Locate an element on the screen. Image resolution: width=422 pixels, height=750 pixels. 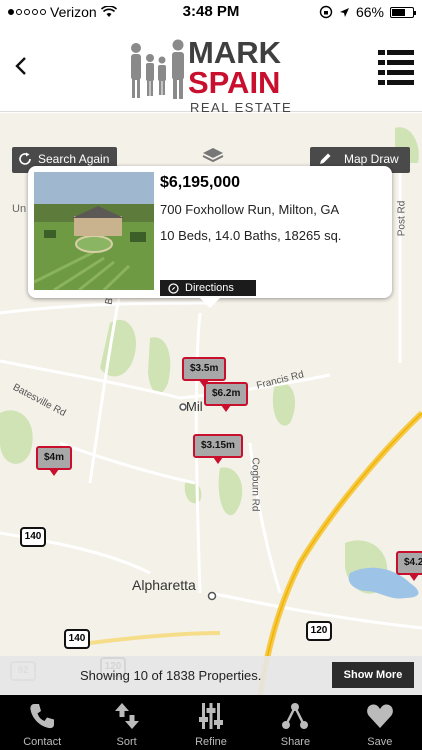
family-silhouette-icon is located at coordinates (157, 69).